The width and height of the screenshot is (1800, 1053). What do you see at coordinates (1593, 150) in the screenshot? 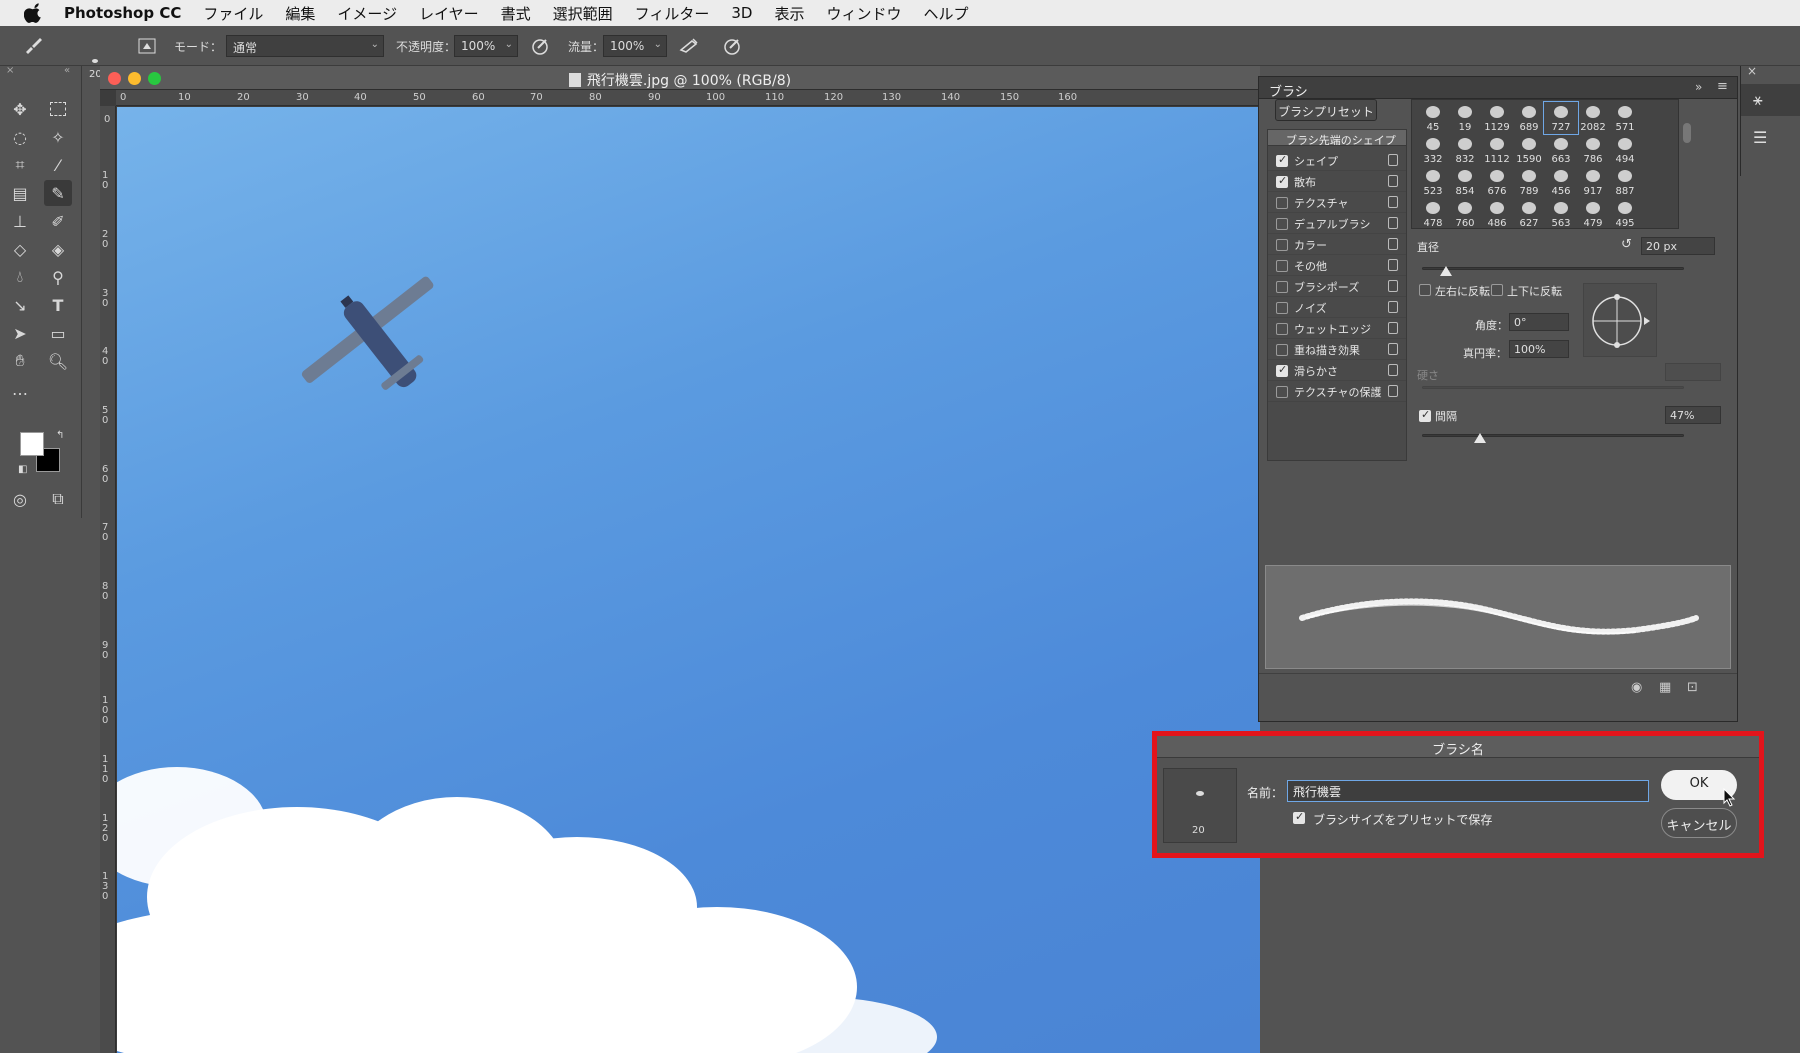
I see `brush-tip: 786` at bounding box center [1593, 150].